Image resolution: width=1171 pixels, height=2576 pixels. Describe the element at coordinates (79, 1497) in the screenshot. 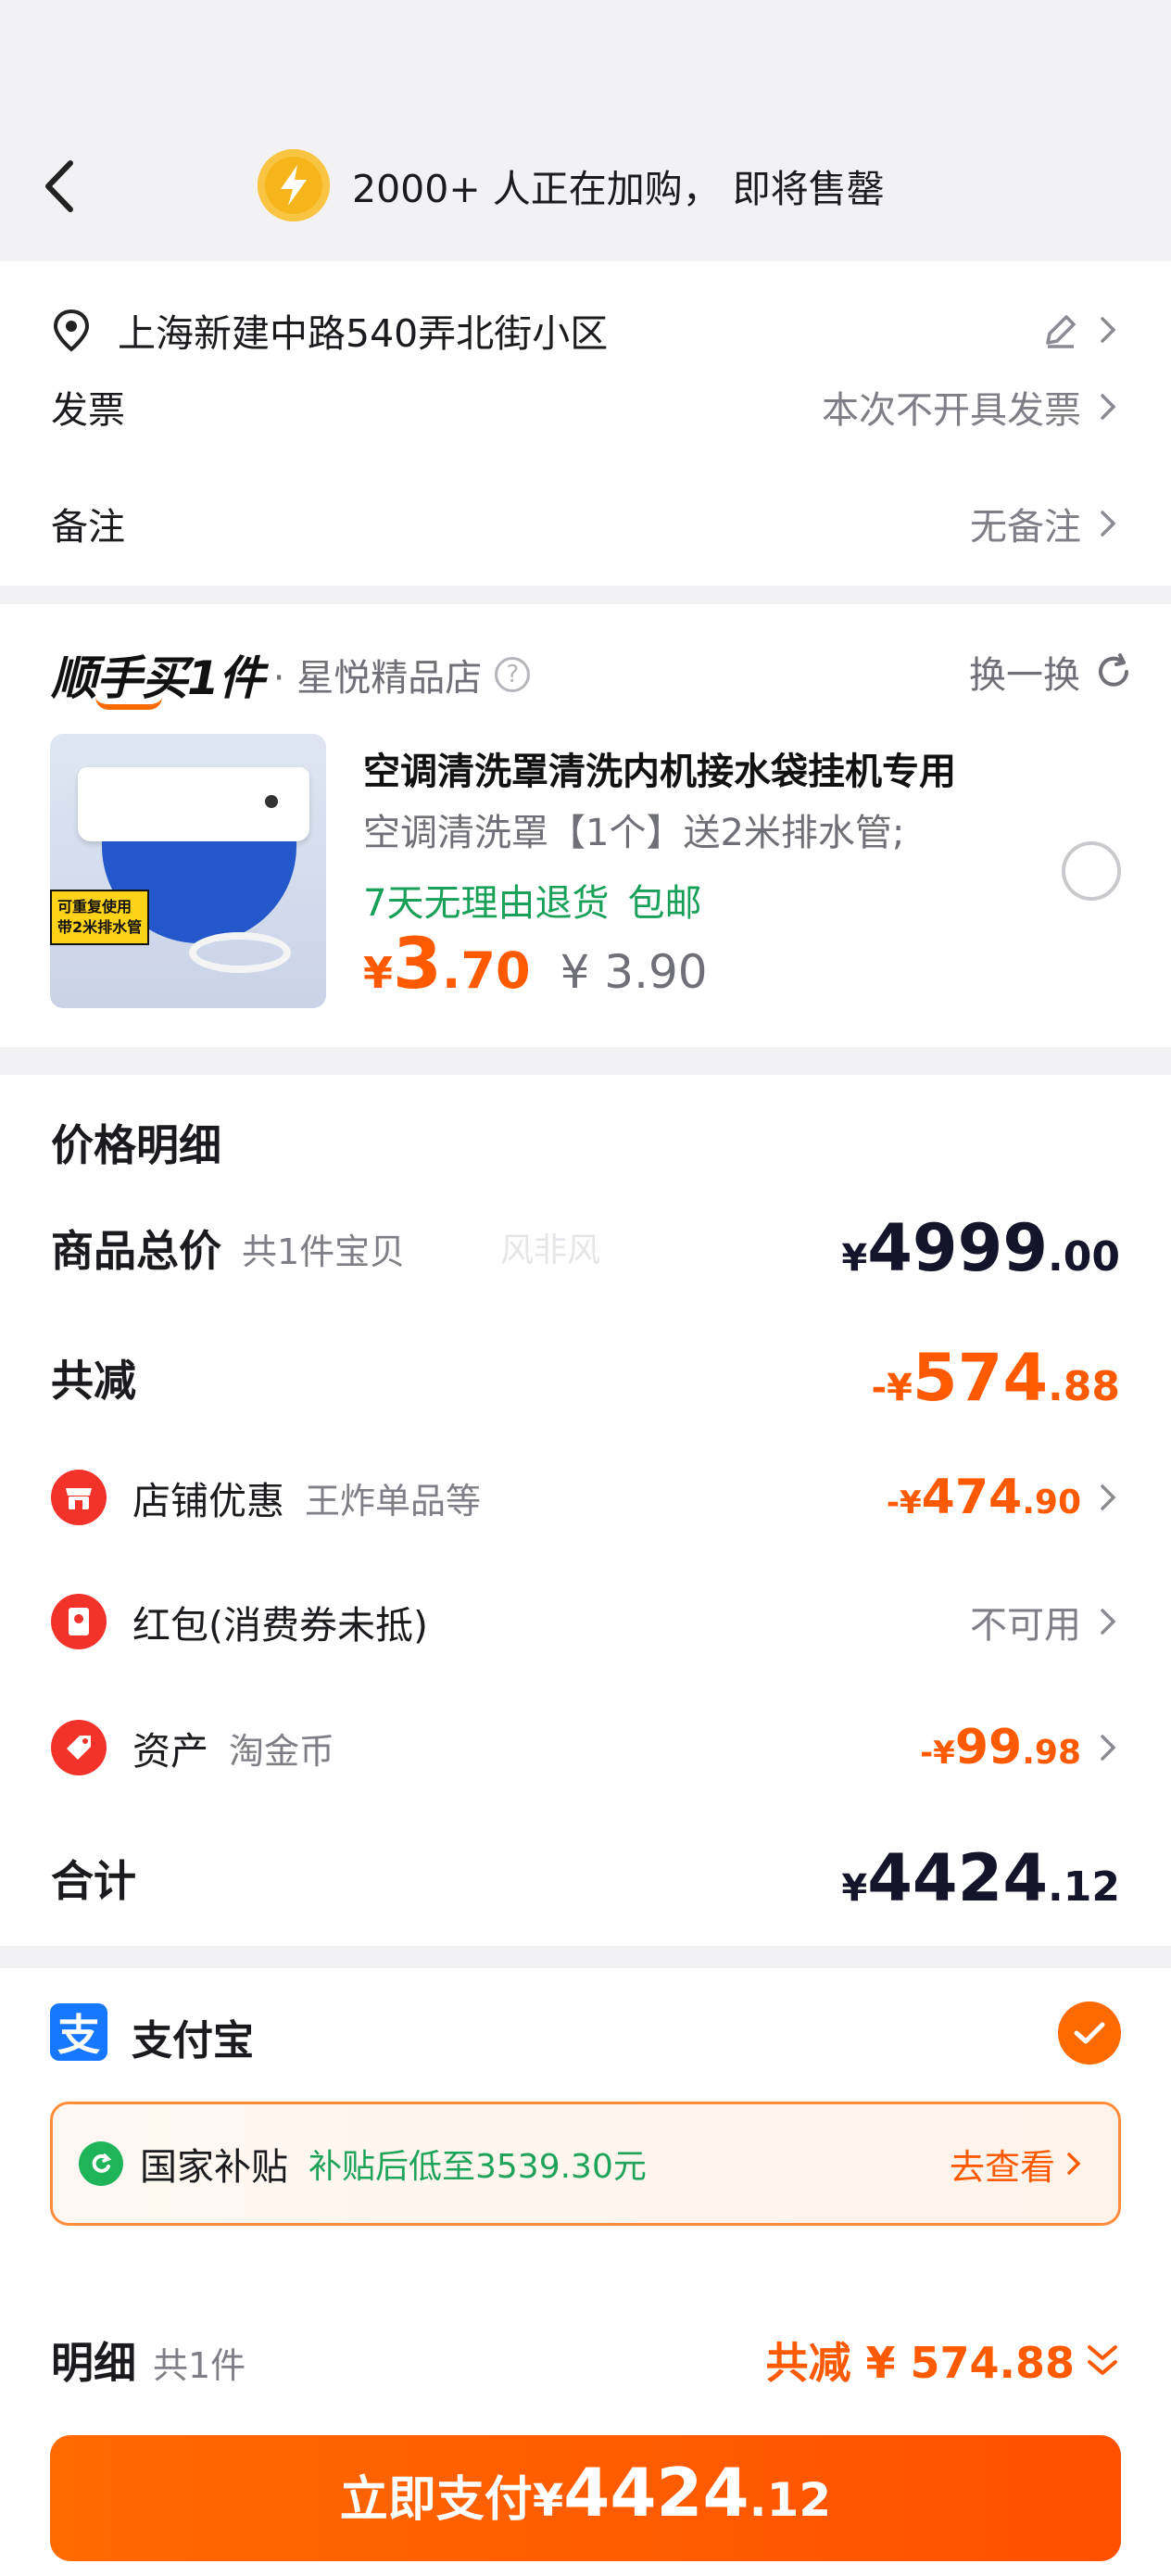

I see `shop-icon` at that location.